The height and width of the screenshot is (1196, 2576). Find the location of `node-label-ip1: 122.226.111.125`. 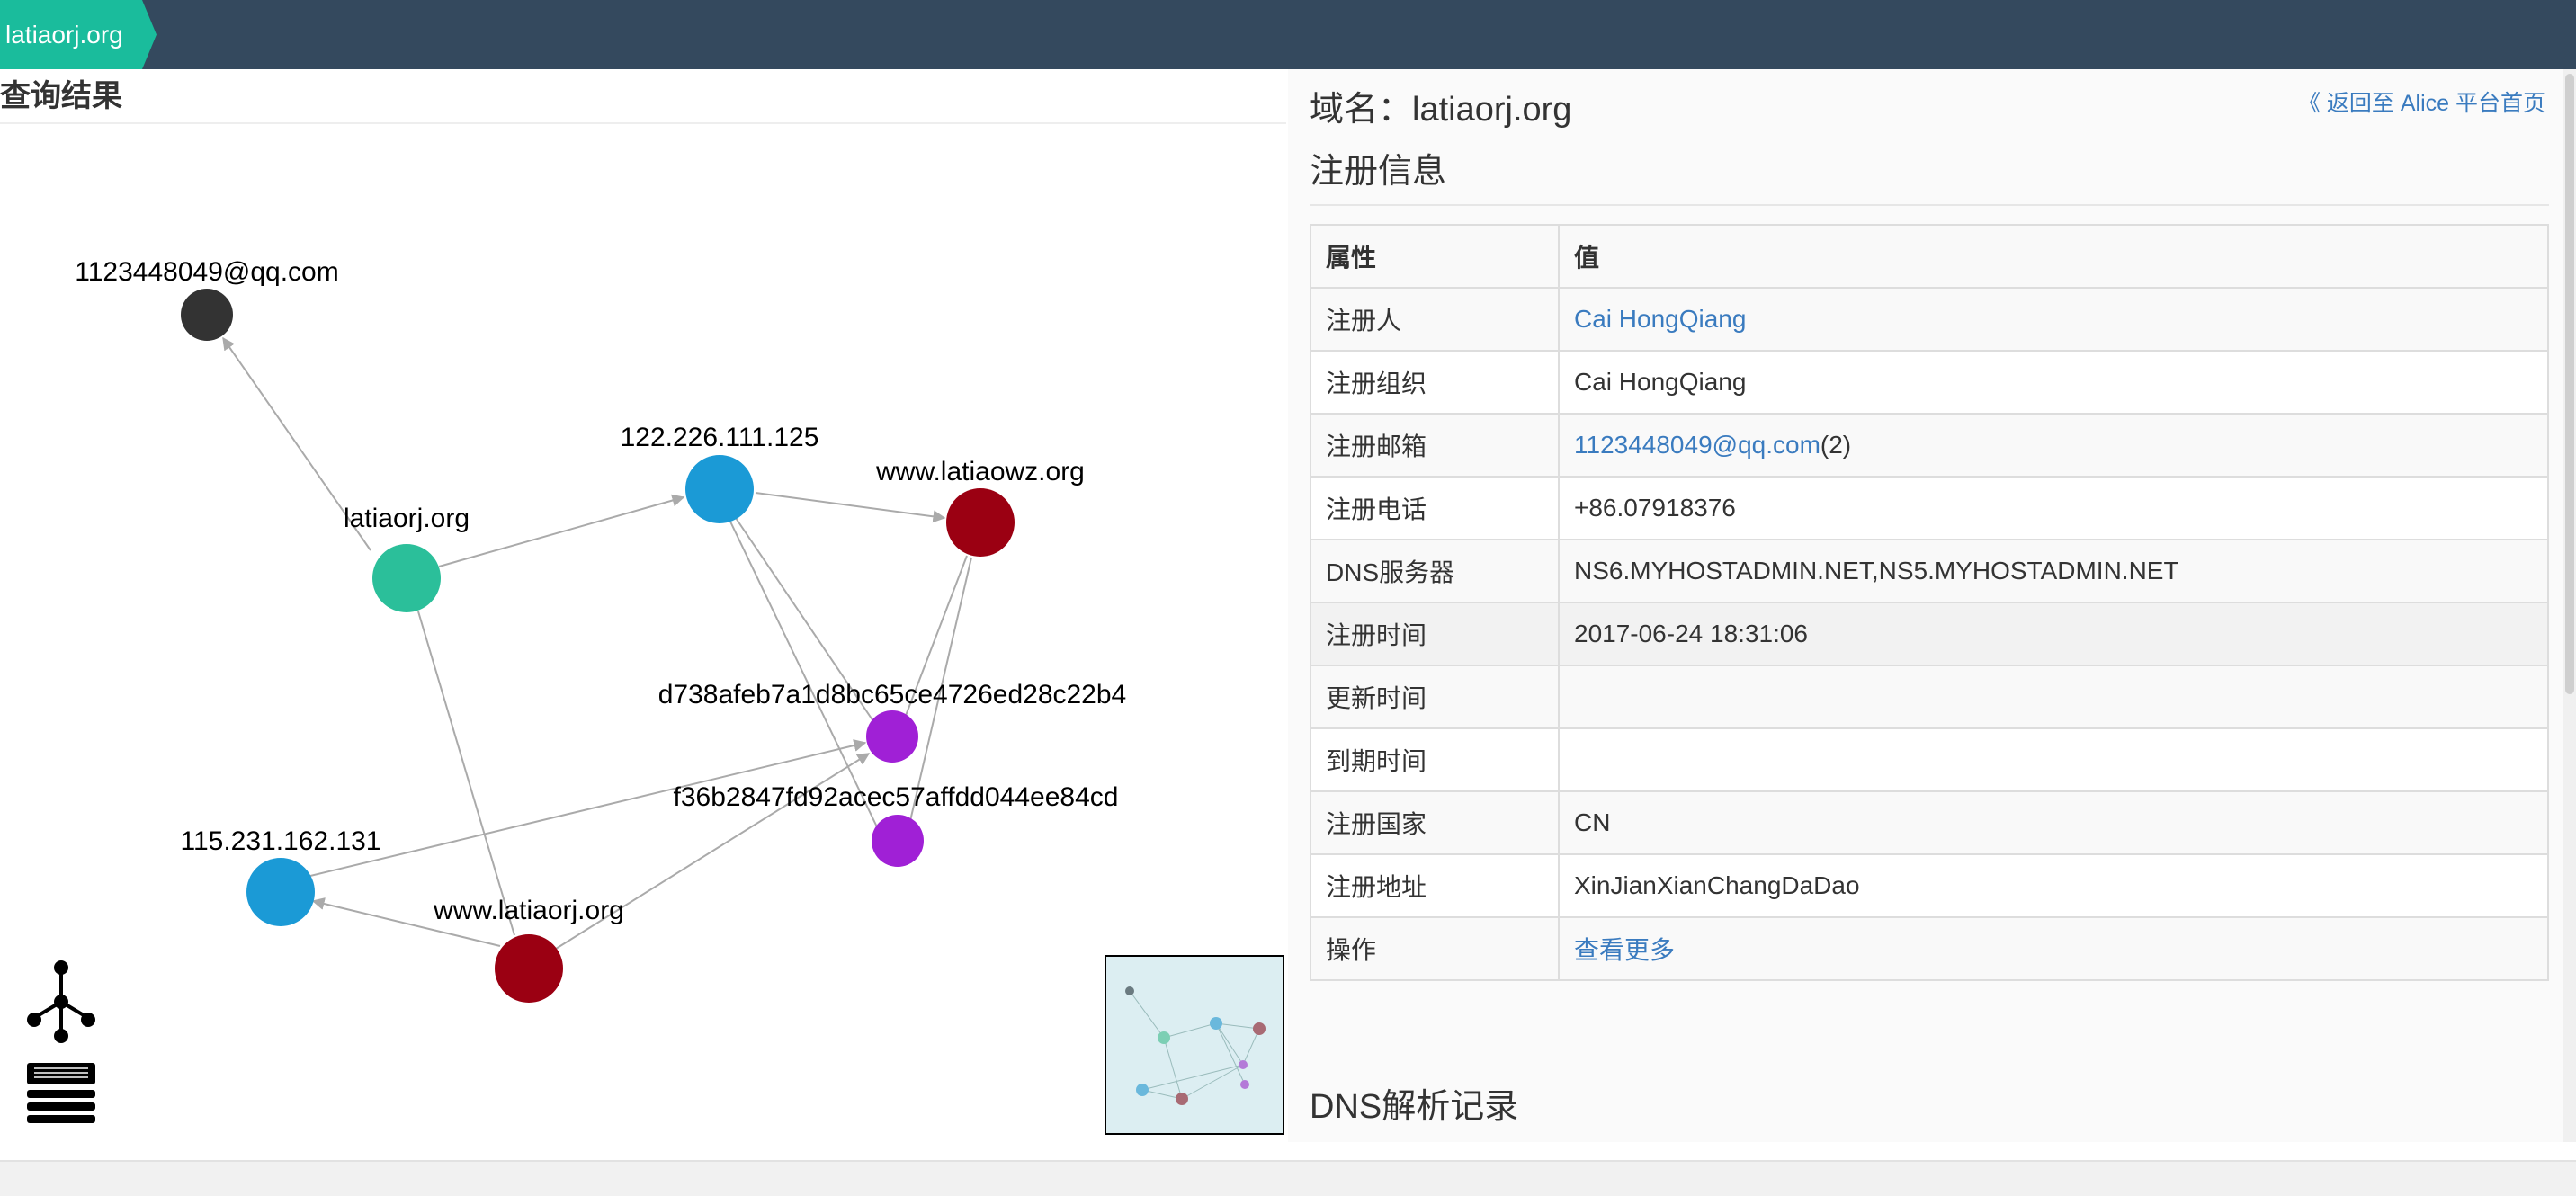

node-label-ip1: 122.226.111.125 is located at coordinates (720, 437).